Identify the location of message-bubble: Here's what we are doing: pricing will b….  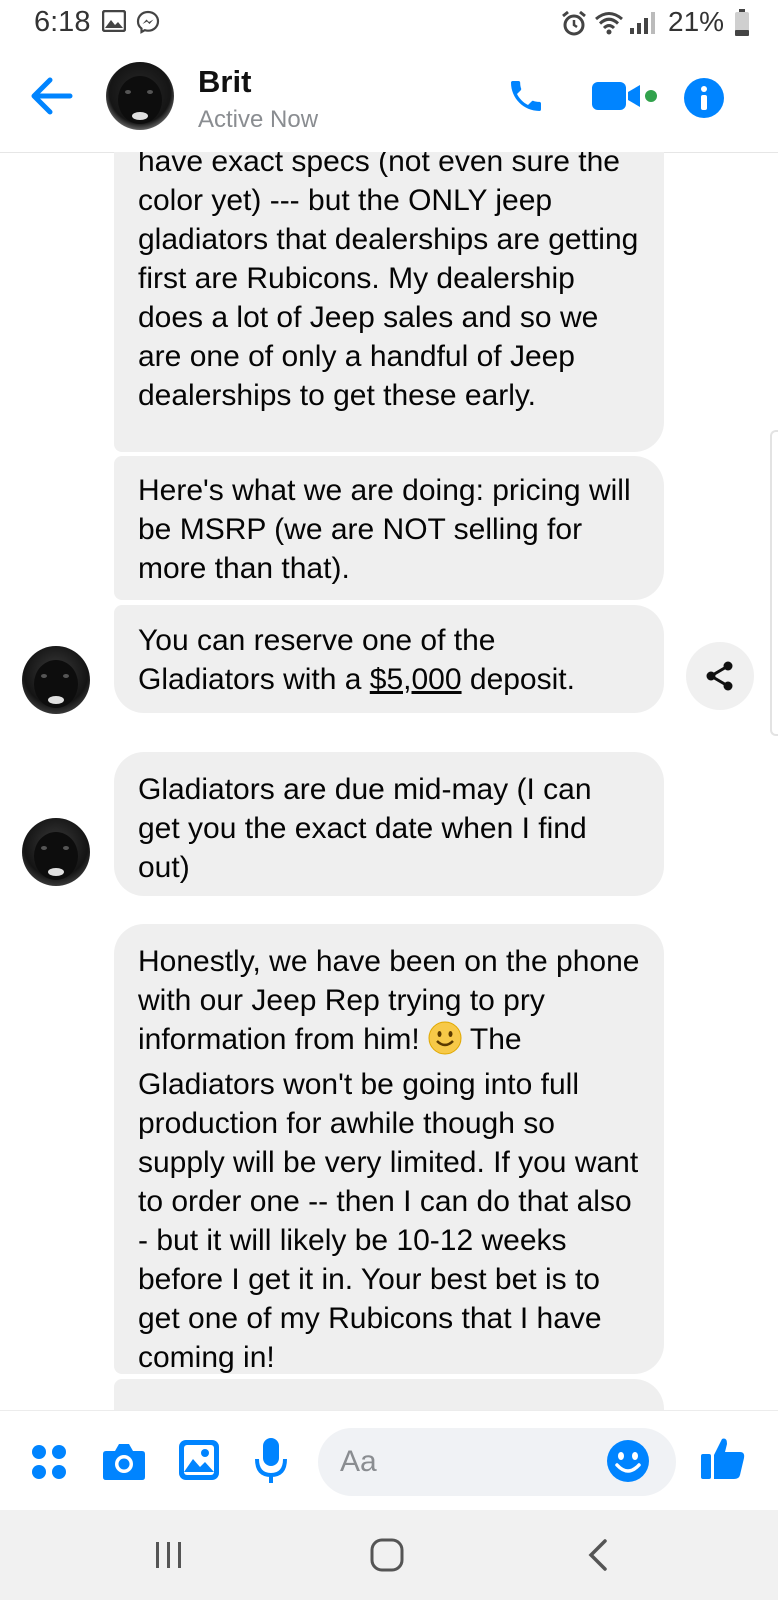
(389, 528).